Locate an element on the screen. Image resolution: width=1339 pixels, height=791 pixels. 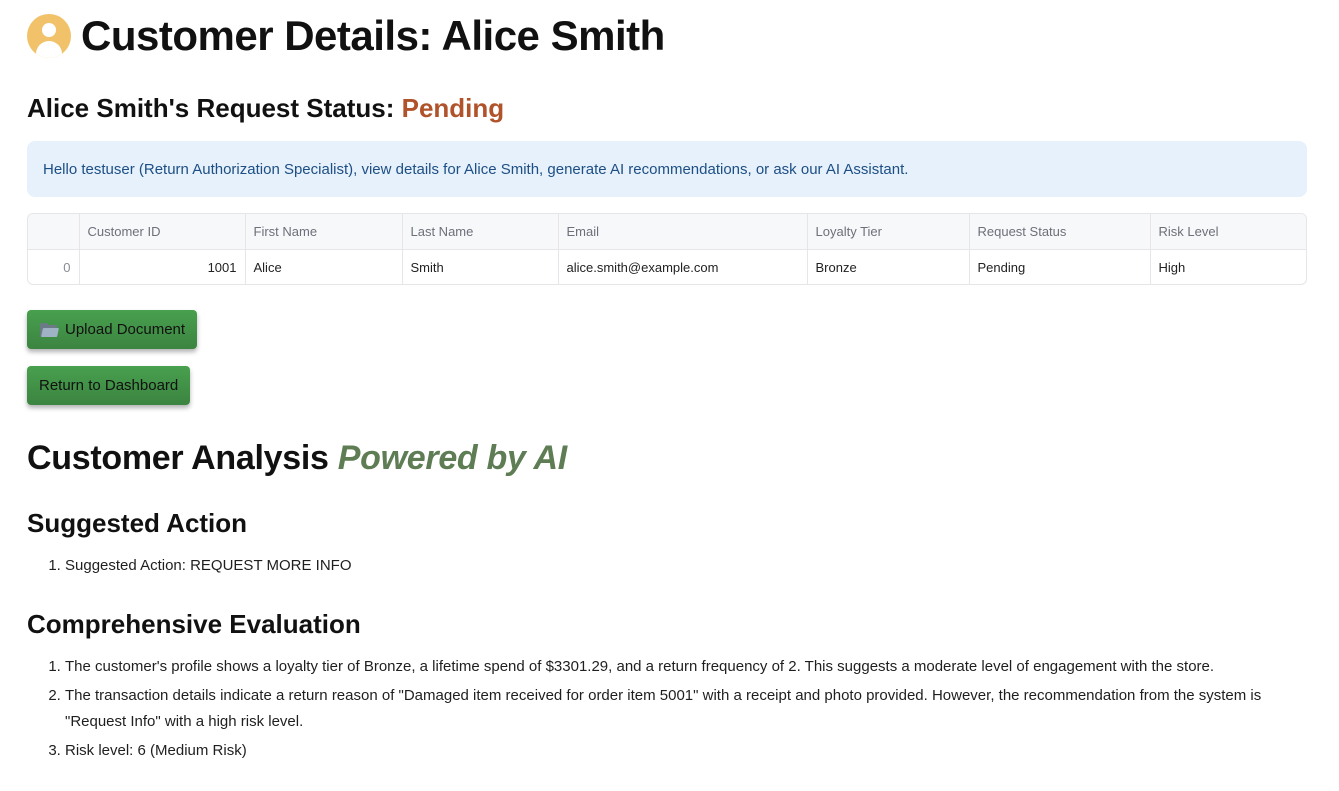
upload-document-button: Upload Document is located at coordinates (112, 329).